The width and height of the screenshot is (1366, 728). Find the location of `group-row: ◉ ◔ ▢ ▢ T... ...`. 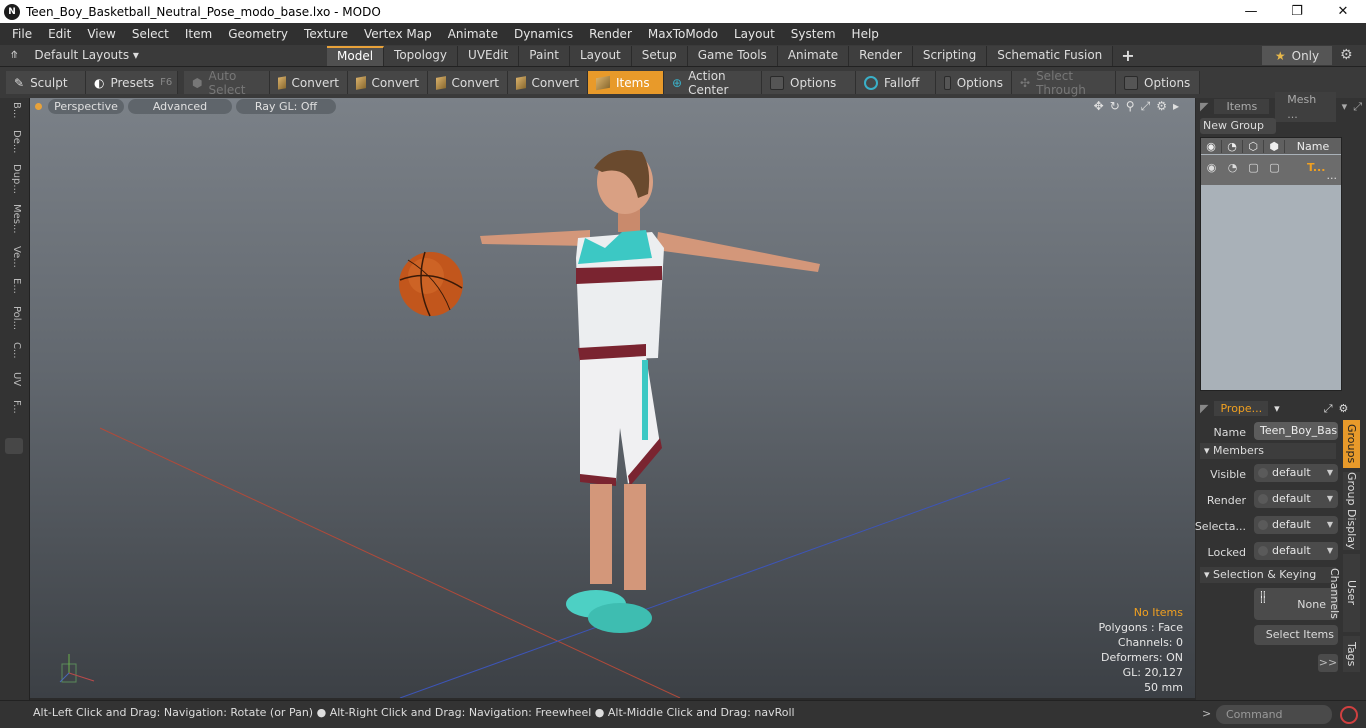

group-row: ◉ ◔ ▢ ▢ T... ... is located at coordinates (1271, 170).